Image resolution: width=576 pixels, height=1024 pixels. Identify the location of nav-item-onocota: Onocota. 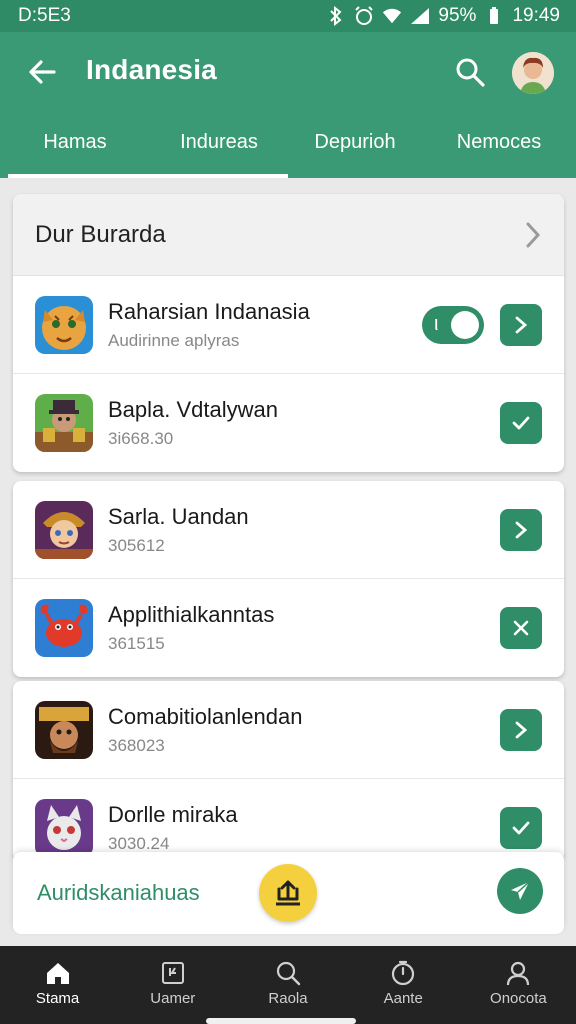
(518, 985).